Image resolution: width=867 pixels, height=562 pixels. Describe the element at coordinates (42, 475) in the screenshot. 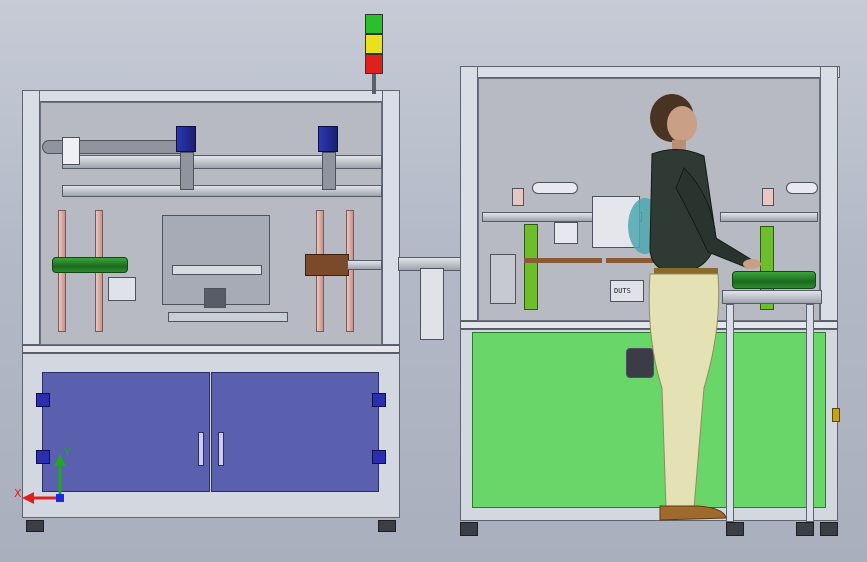

I see `axis-triad: Y X` at that location.